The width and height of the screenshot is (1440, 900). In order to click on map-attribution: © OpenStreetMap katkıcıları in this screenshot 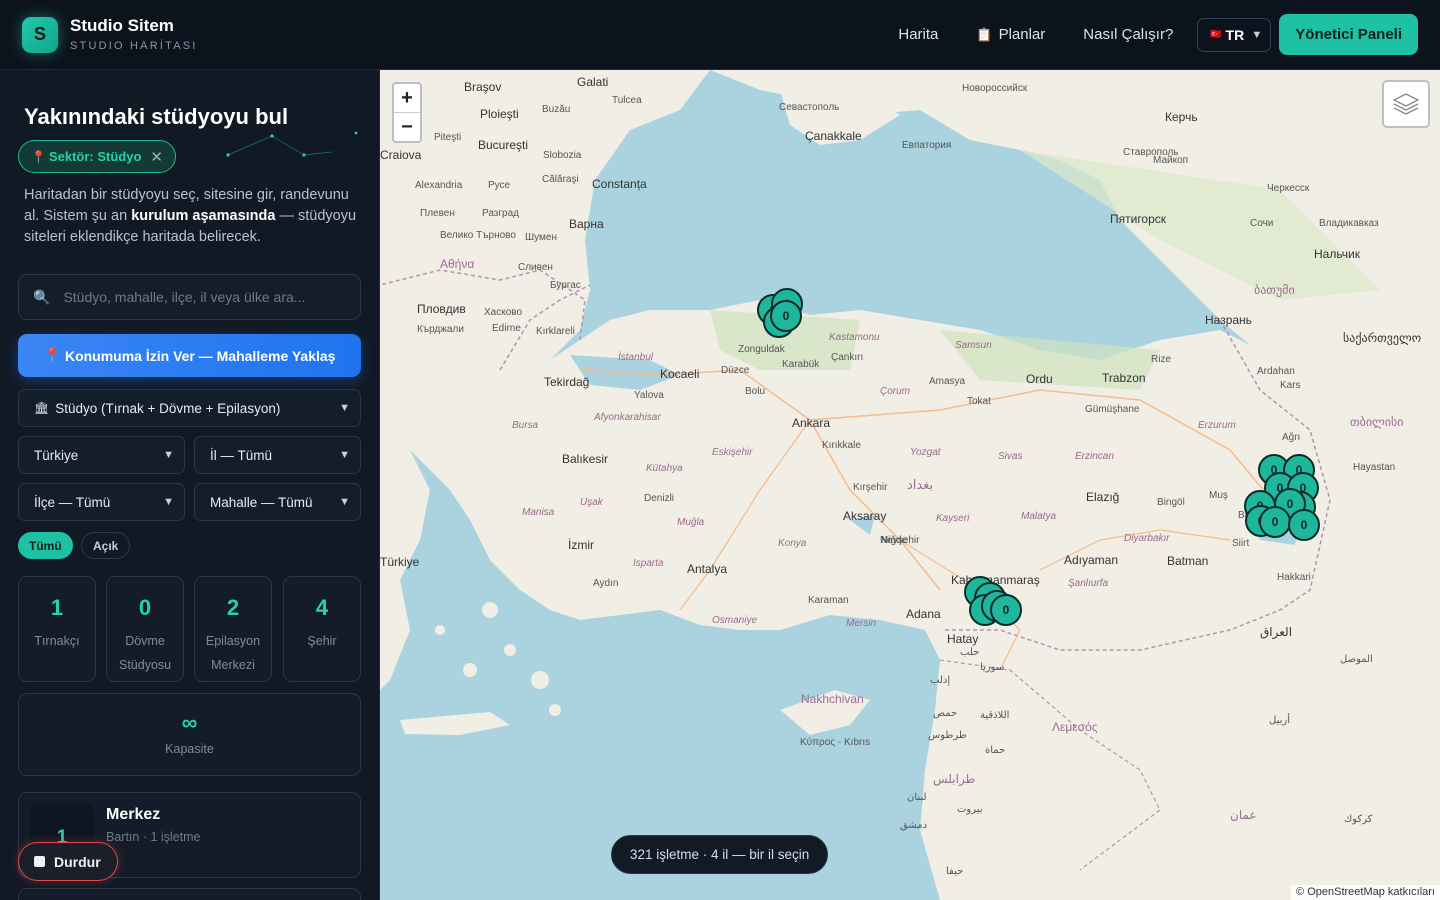, I will do `click(1365, 892)`.